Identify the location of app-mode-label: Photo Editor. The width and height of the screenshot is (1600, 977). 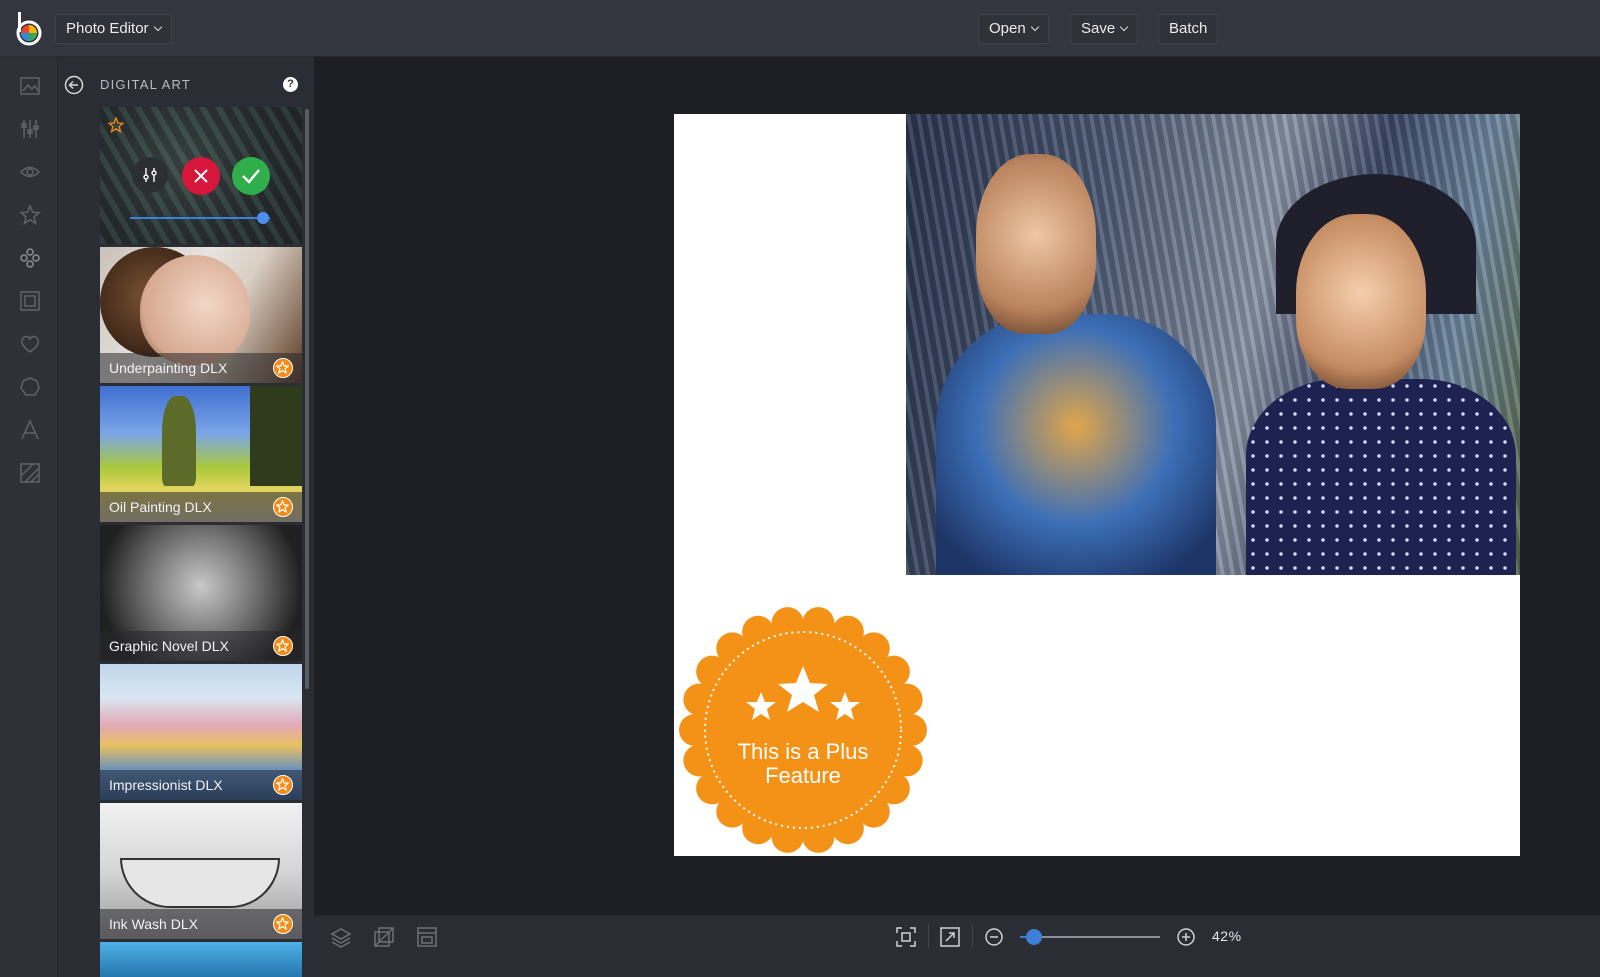
(107, 28).